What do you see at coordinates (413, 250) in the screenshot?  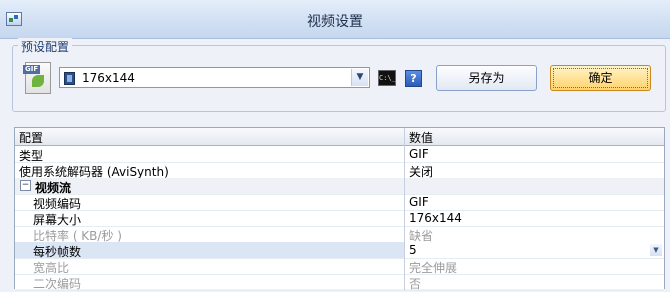 I see `property-value-editor: 5` at bounding box center [413, 250].